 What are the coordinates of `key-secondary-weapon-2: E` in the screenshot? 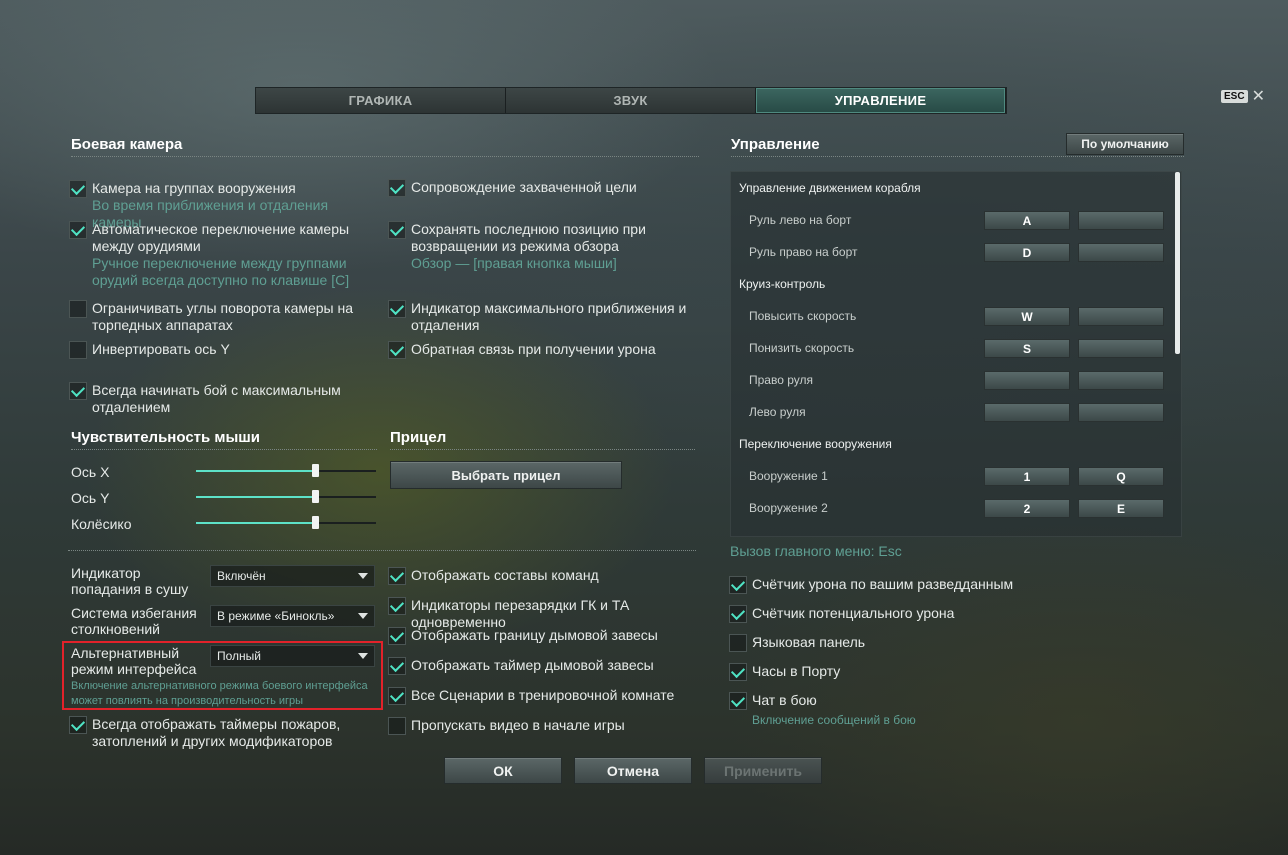 It's located at (1121, 508).